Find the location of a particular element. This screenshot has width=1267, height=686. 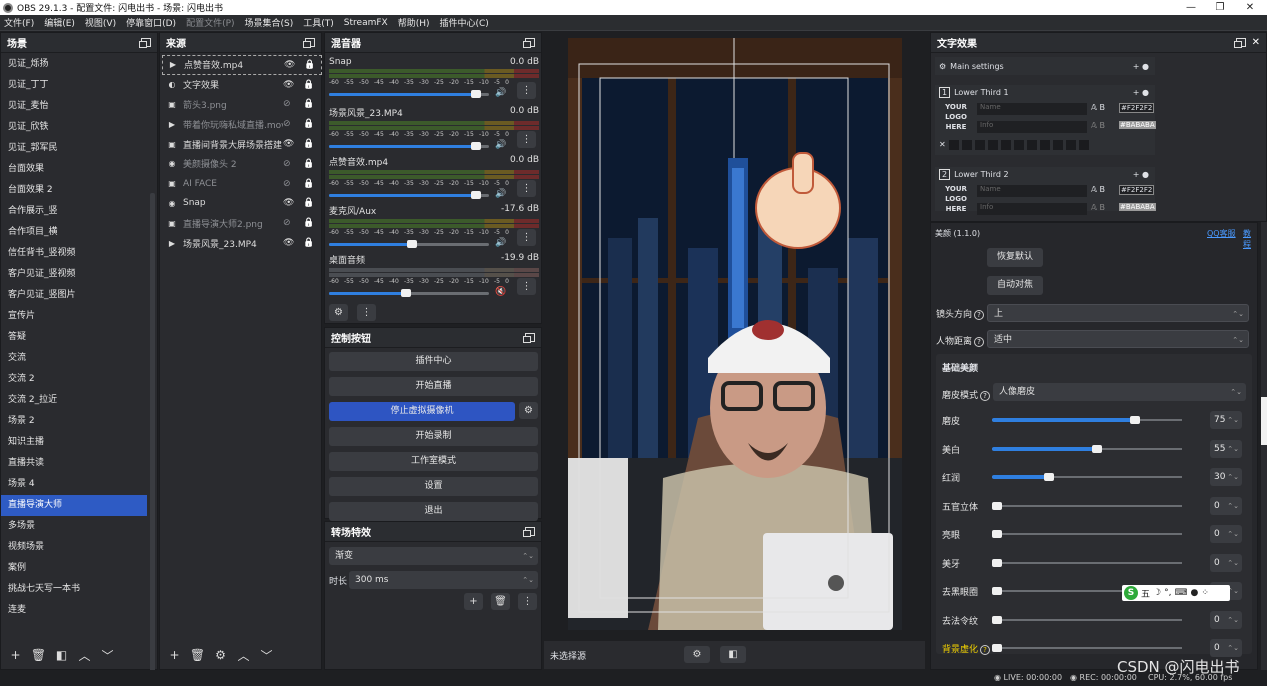

ime-toolbar: S 五 ☽ °, ⌨ ● ⁘ is located at coordinates (1176, 593).